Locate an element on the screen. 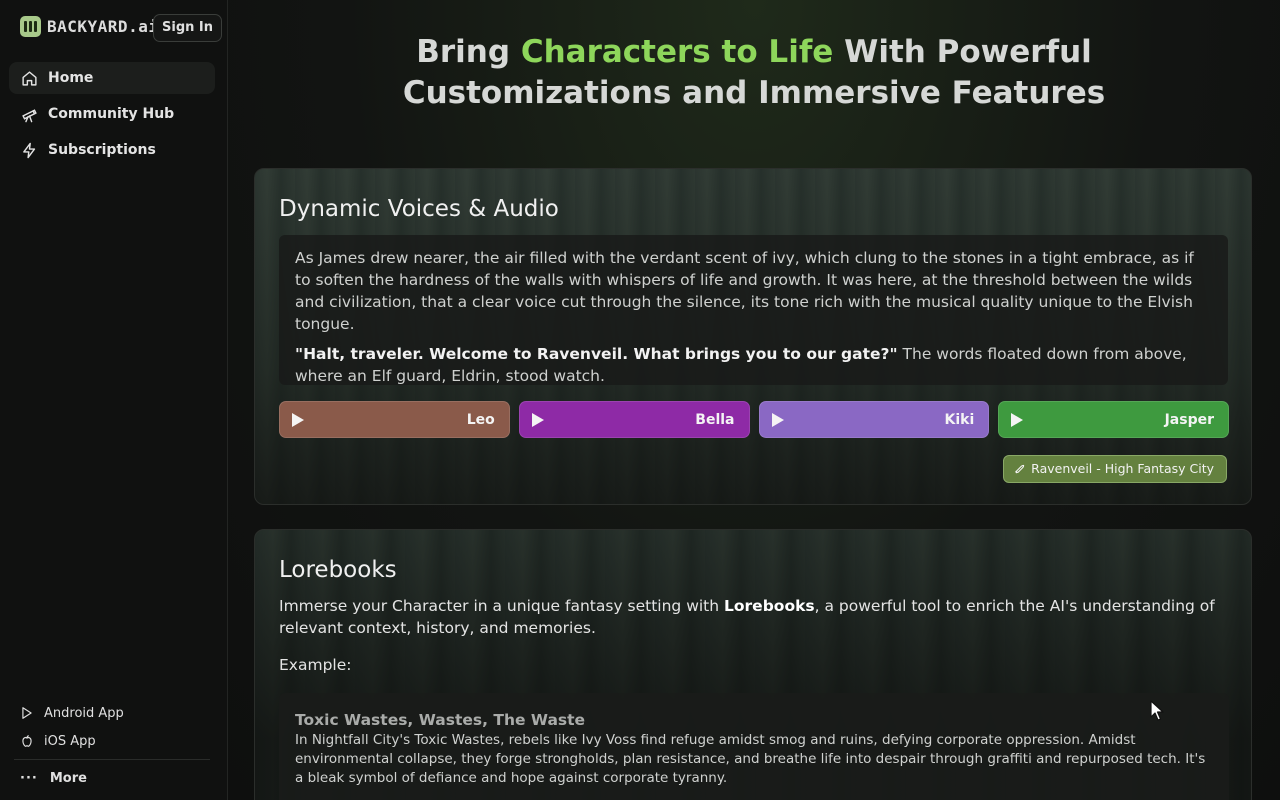 The image size is (1280, 800). voices-card-title: Dynamic Voices & Audio is located at coordinates (419, 209).